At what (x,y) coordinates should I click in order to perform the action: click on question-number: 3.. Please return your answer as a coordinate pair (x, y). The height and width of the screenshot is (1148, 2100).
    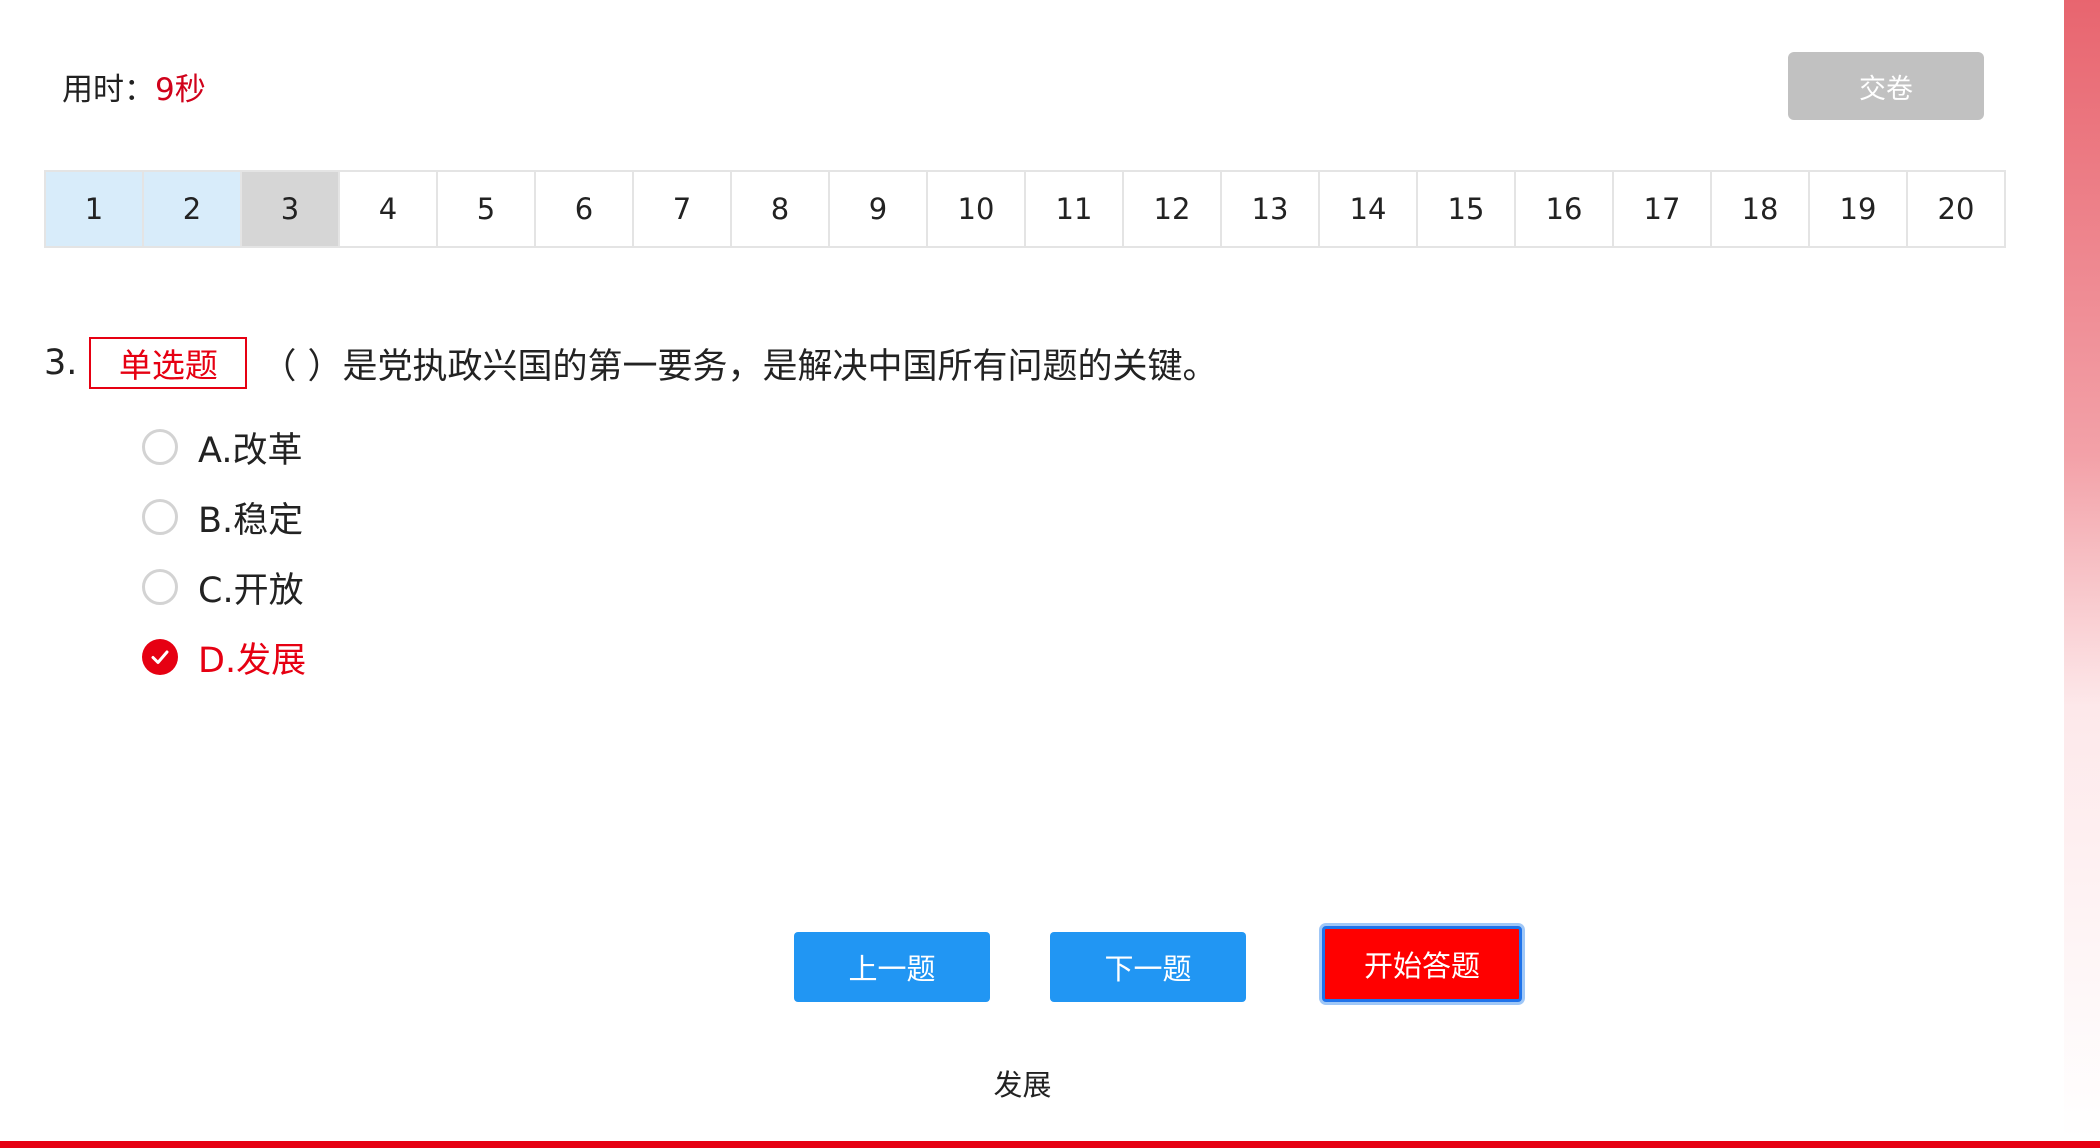
    Looking at the image, I should click on (61, 363).